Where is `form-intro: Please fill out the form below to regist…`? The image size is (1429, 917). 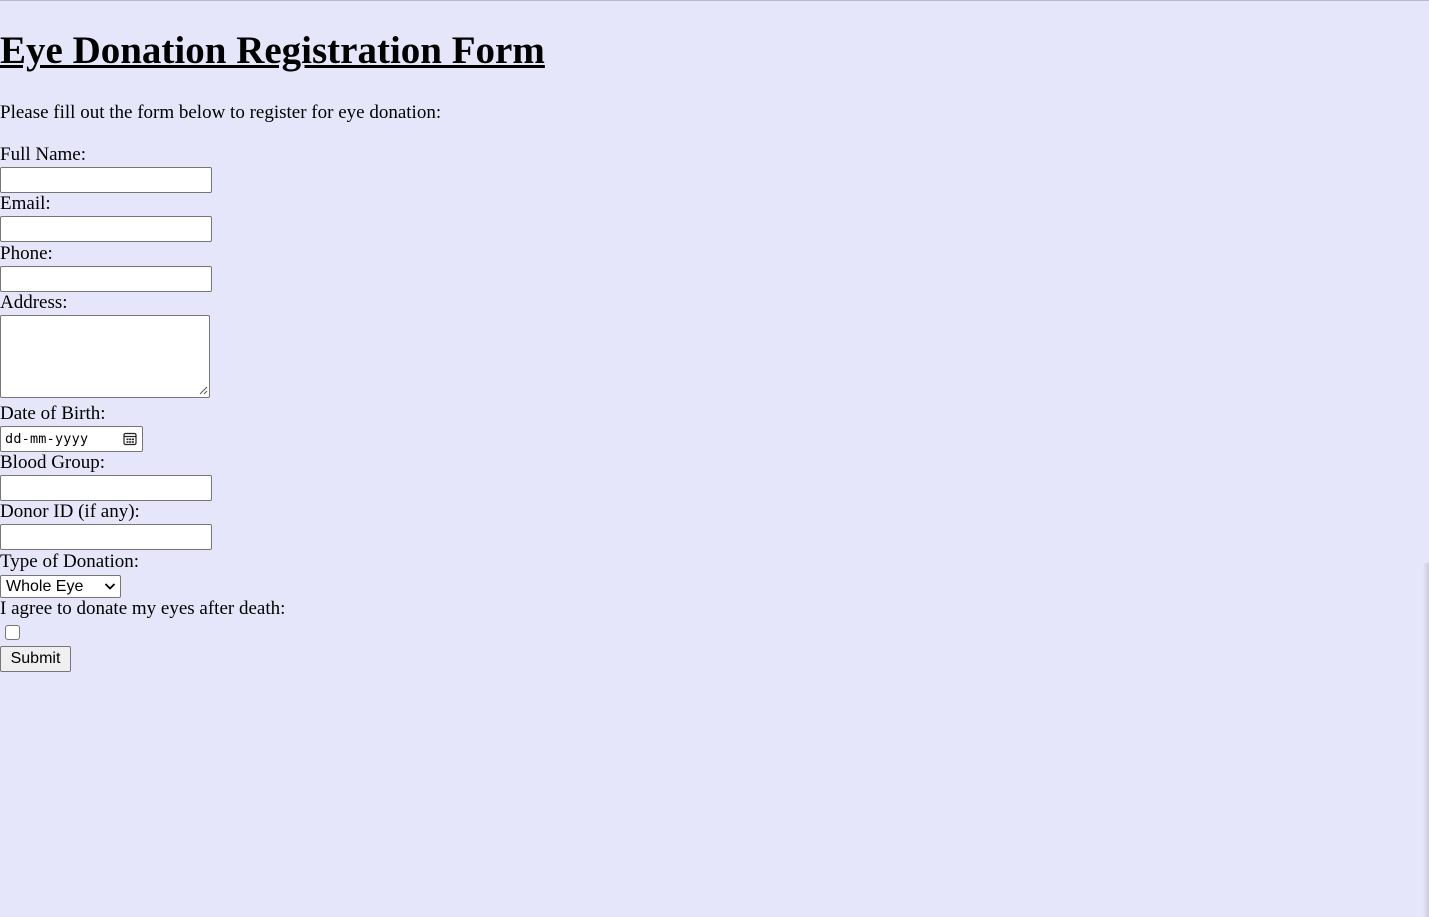
form-intro: Please fill out the form below to regist… is located at coordinates (221, 112).